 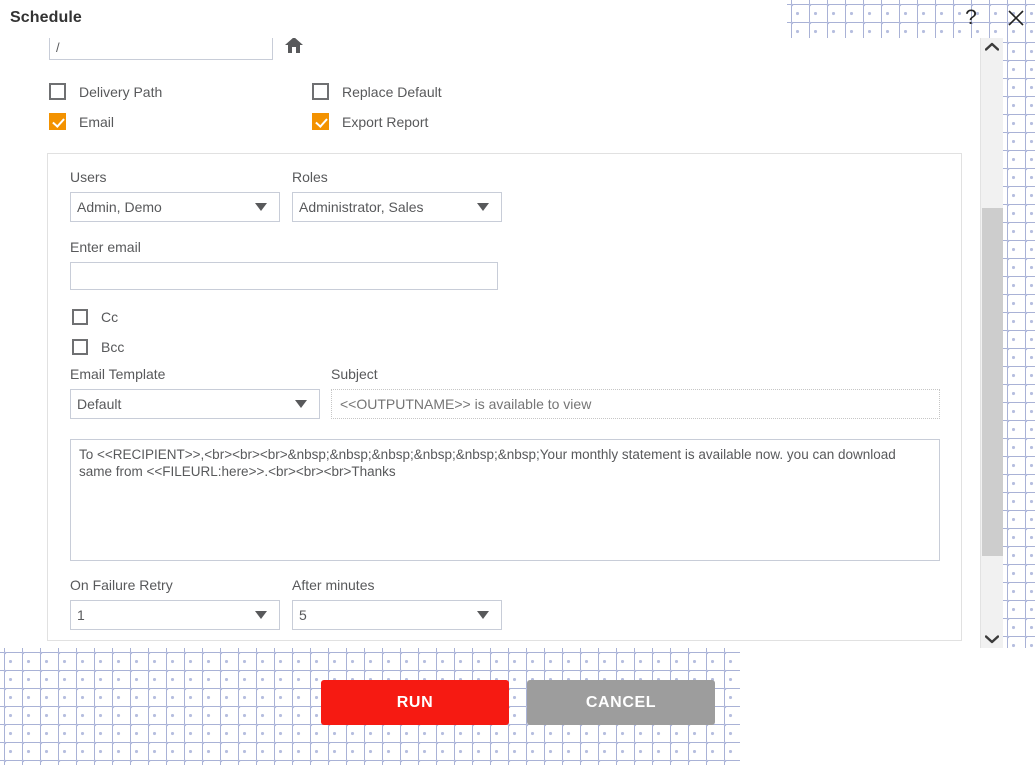 I want to click on path-row, so click(x=176, y=49).